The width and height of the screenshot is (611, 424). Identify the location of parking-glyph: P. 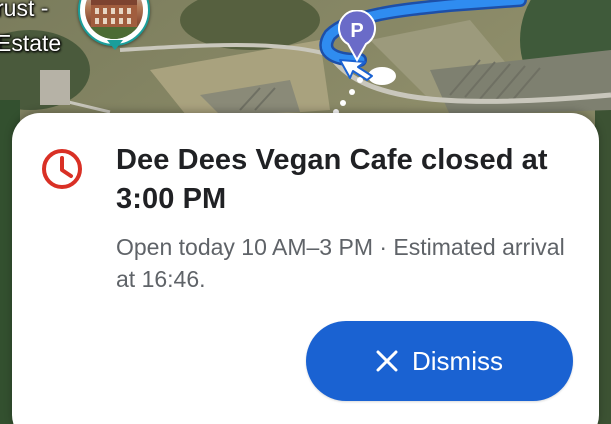
(356, 31).